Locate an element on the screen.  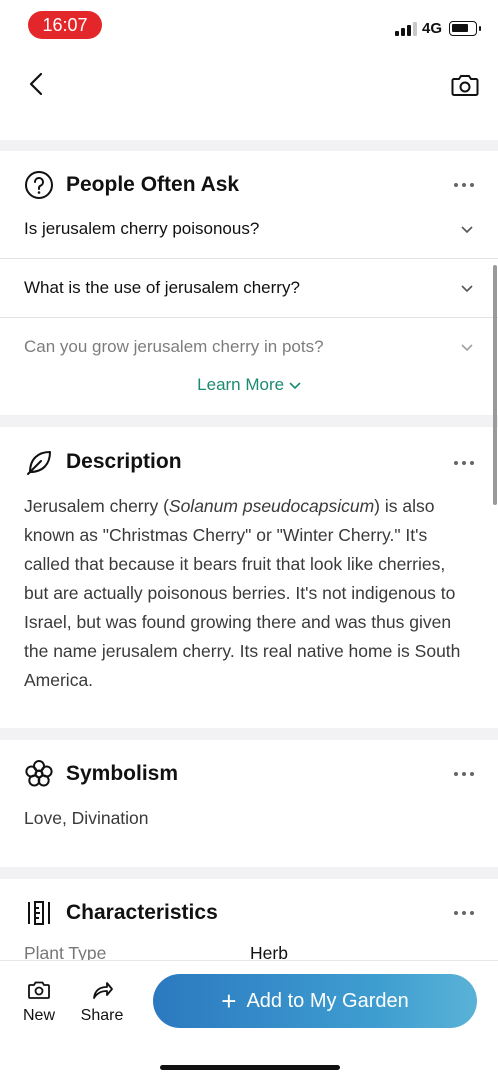
status-time: 16:07 is located at coordinates (65, 25).